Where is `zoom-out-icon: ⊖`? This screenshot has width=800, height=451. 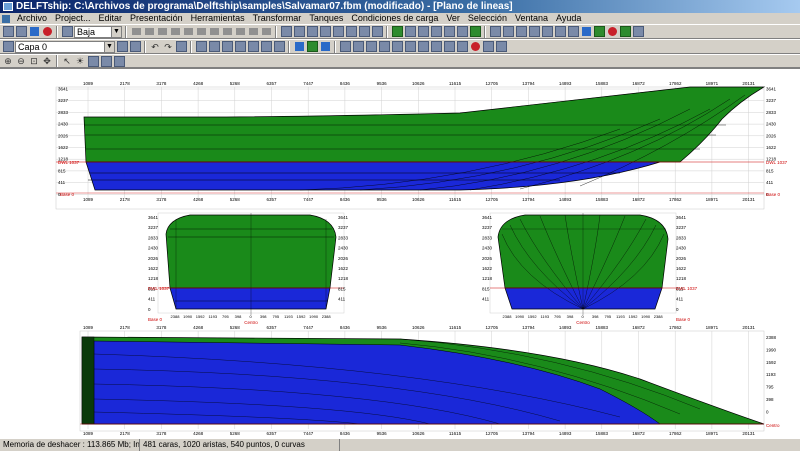 zoom-out-icon: ⊖ is located at coordinates (21, 61).